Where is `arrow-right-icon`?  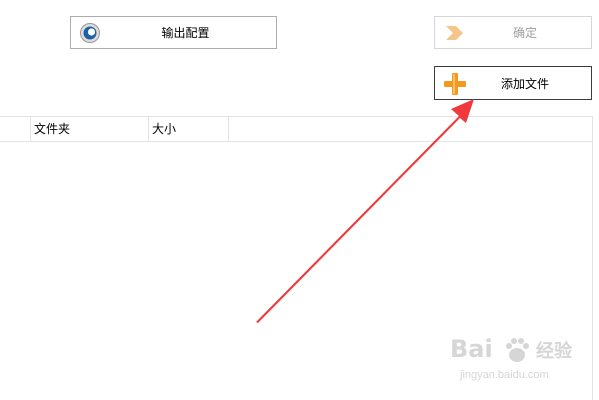 arrow-right-icon is located at coordinates (454, 33).